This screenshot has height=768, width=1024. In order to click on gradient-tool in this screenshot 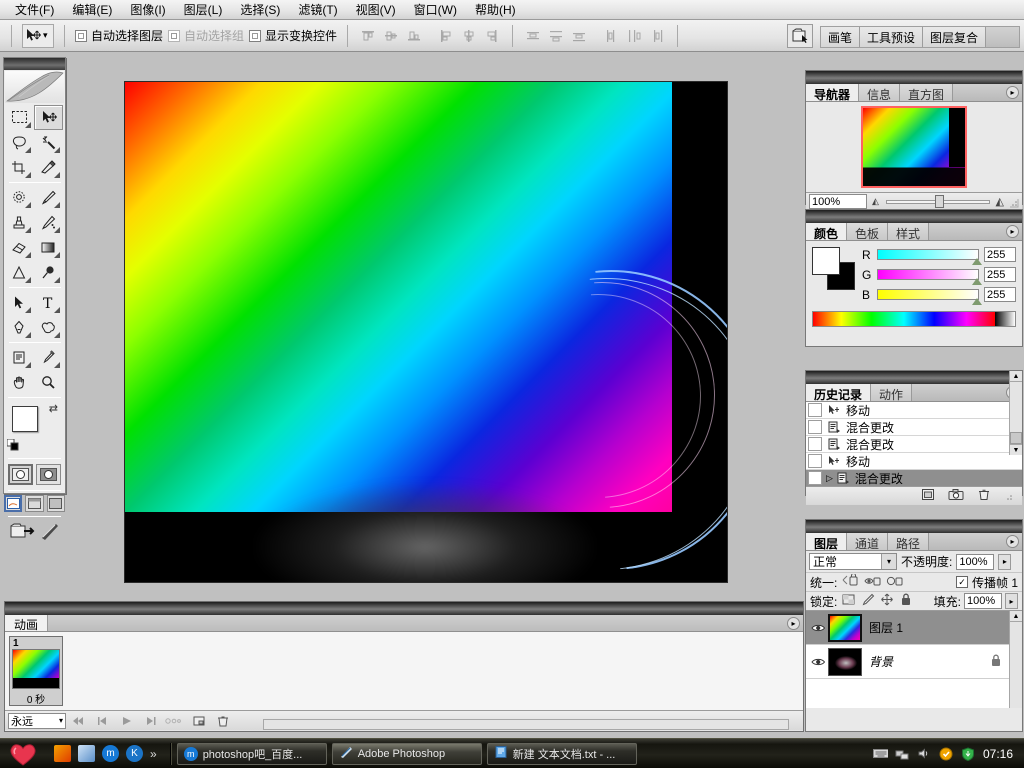, I will do `click(48, 247)`.